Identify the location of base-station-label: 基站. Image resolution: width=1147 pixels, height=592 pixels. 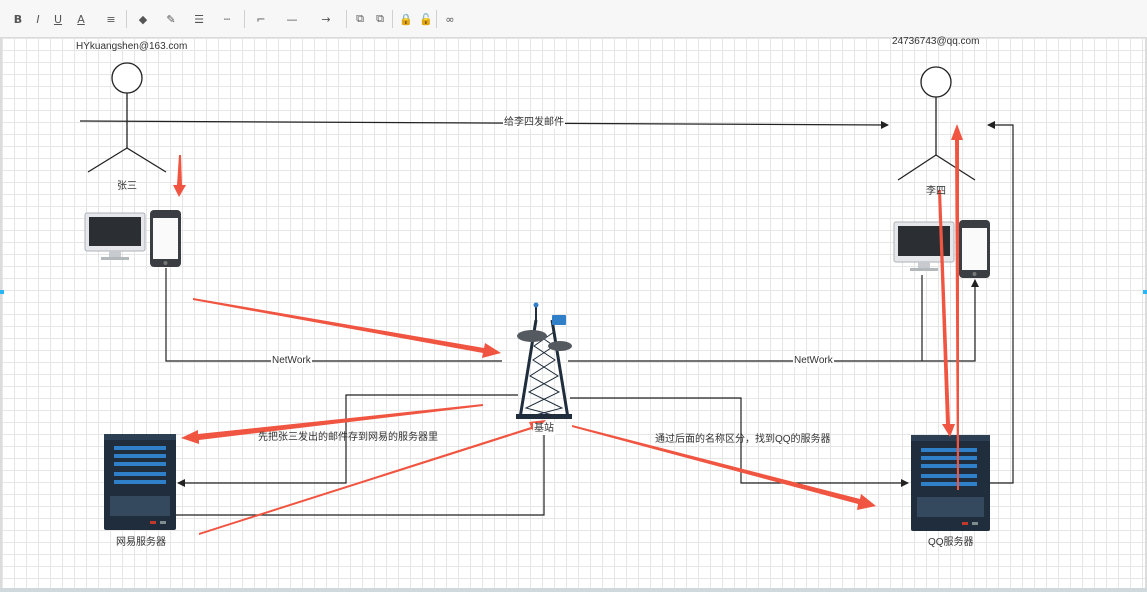
(544, 429).